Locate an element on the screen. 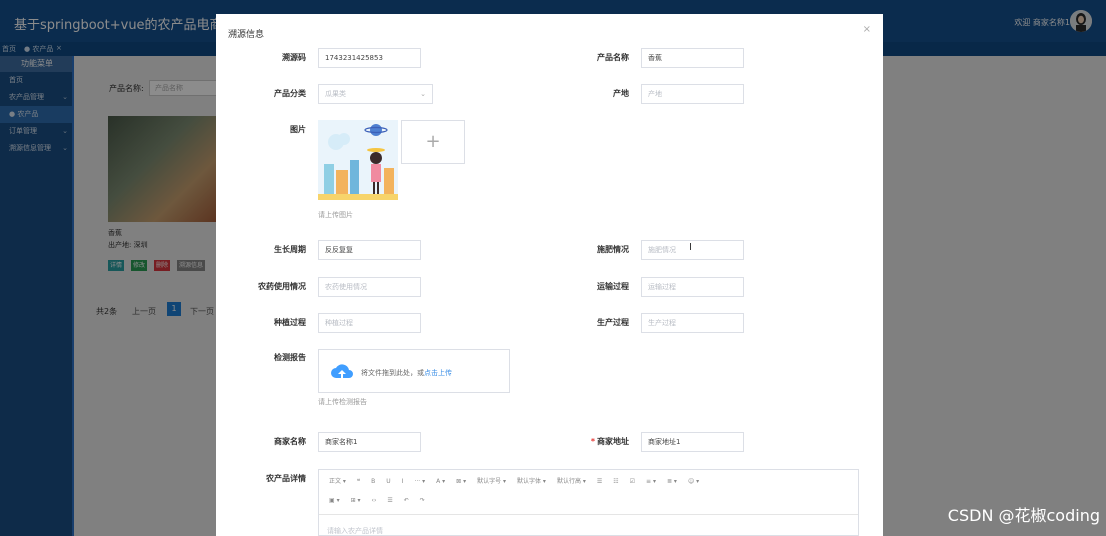 Image resolution: width=1106 pixels, height=536 pixels. drop-zone-text: 将文件拖到此处，或点击上传 is located at coordinates (406, 373).